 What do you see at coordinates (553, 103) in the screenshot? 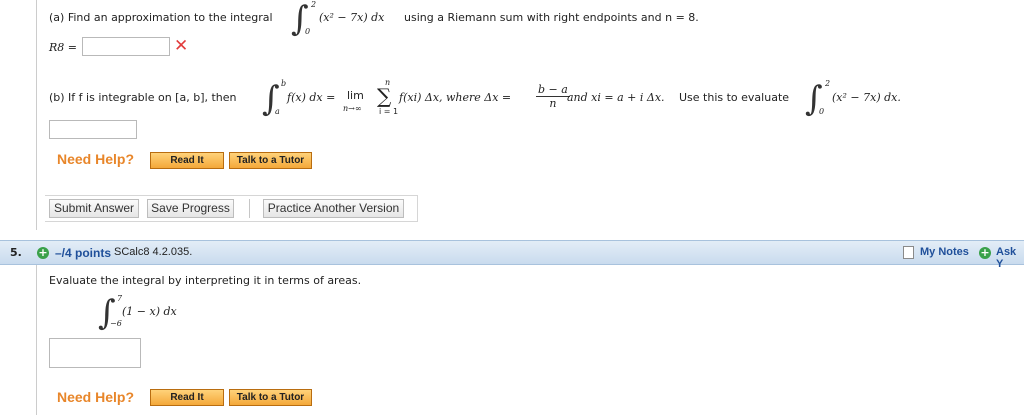
I see `fraction-denominator: n` at bounding box center [553, 103].